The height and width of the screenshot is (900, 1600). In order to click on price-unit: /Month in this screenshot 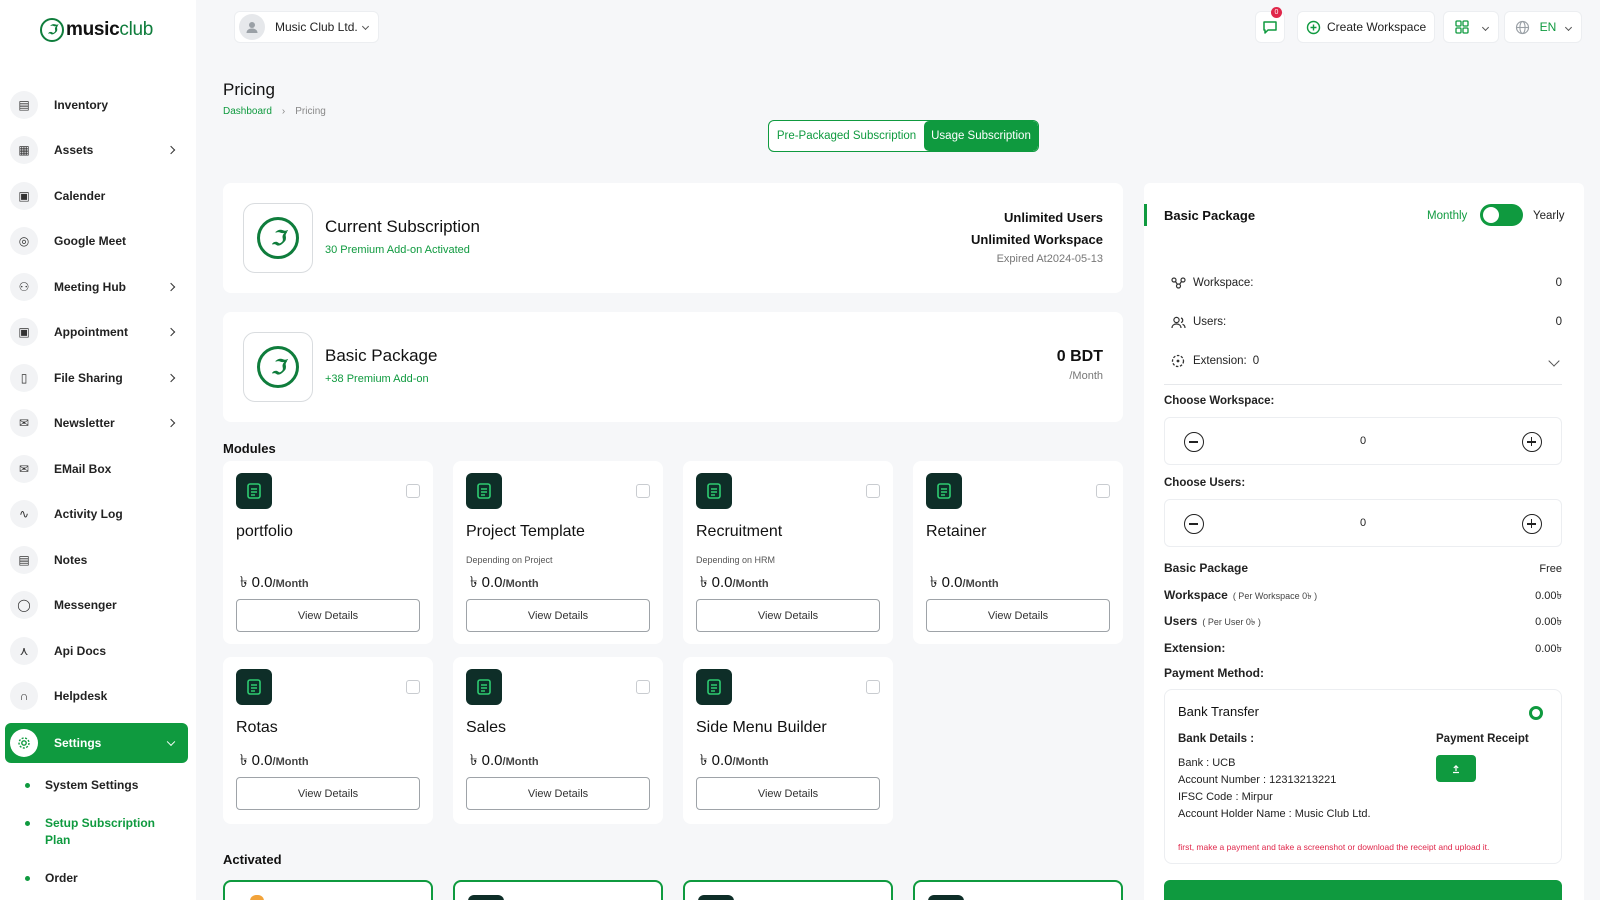, I will do `click(750, 584)`.